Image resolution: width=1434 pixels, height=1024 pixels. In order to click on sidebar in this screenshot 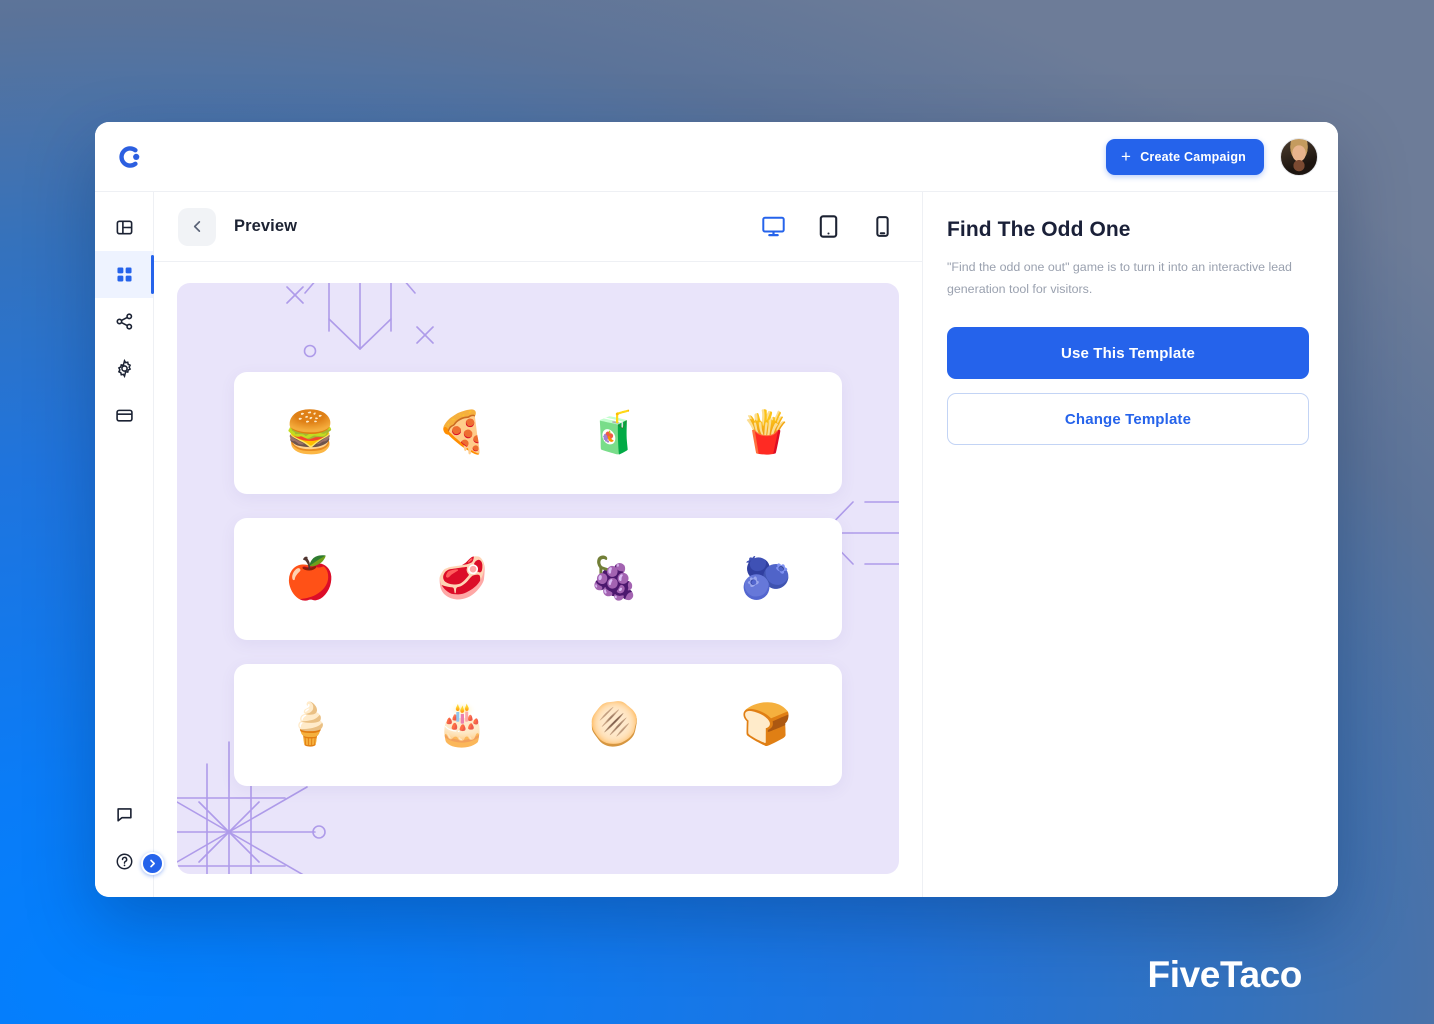, I will do `click(129, 544)`.